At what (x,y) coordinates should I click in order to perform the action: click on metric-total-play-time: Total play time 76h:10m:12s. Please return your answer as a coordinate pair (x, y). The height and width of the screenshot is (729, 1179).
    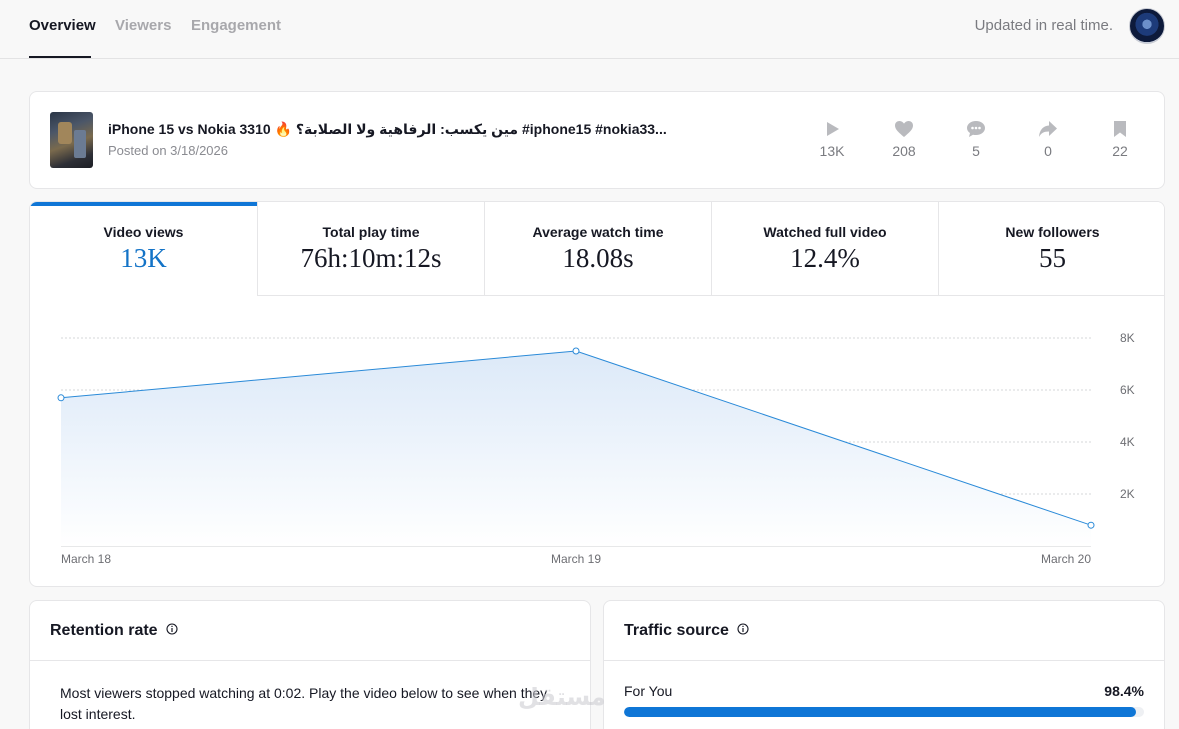
    Looking at the image, I should click on (370, 249).